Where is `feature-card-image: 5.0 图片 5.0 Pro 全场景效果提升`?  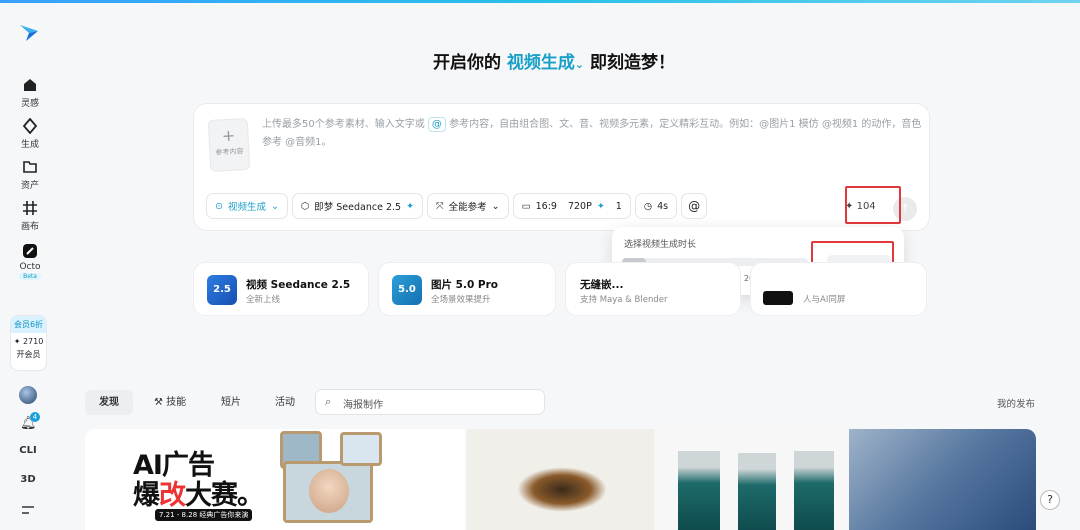
feature-card-image: 5.0 图片 5.0 Pro 全场景效果提升 is located at coordinates (467, 289).